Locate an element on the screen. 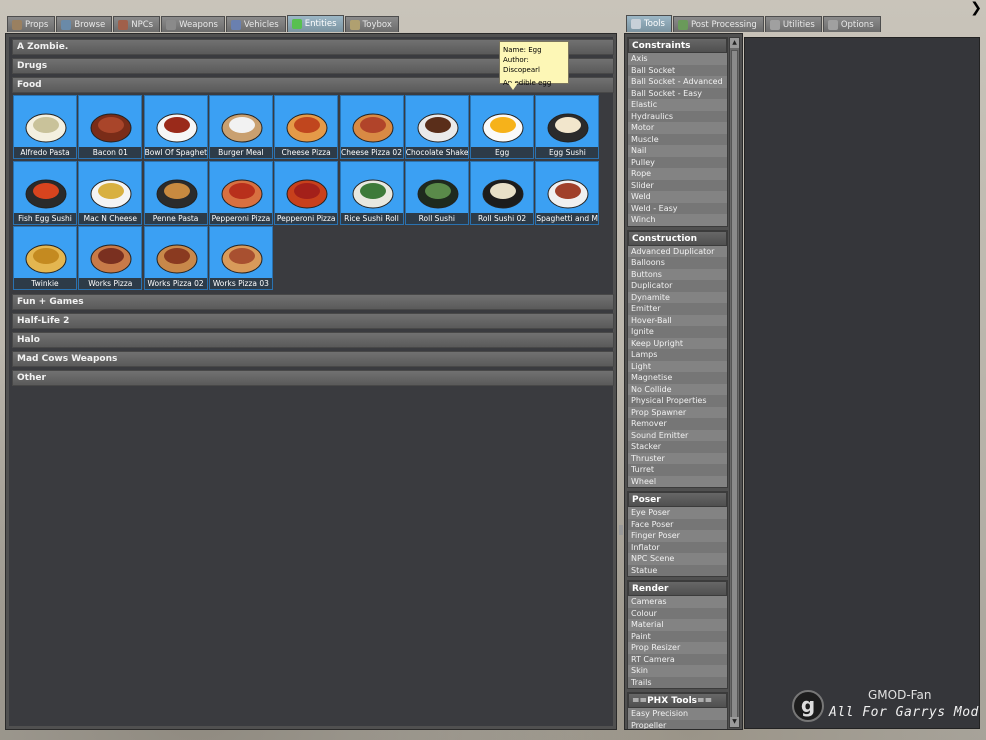  spawn-item-burger-meal: Burger Meal is located at coordinates (240, 127).